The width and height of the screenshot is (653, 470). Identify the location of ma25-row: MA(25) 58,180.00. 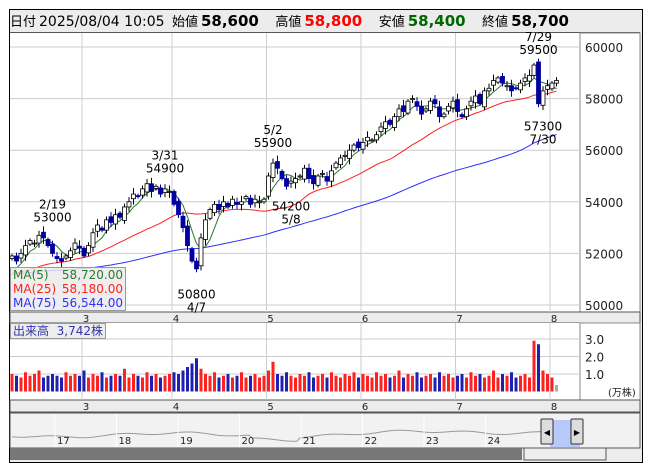
(68, 289).